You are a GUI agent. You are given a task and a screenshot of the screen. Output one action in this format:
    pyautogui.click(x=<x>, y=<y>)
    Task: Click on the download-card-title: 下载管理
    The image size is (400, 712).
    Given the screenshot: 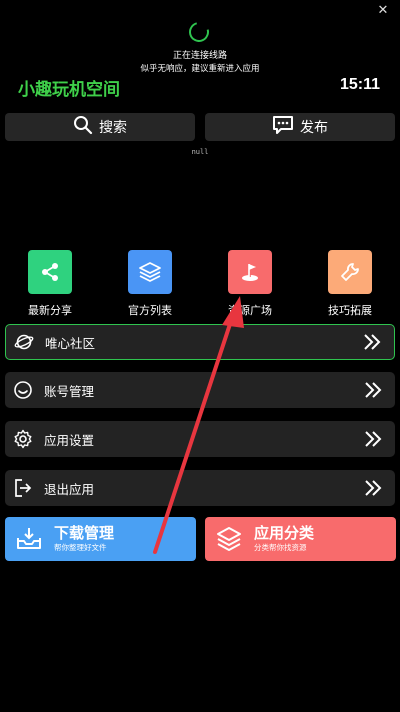 What is the action you would take?
    pyautogui.click(x=84, y=533)
    